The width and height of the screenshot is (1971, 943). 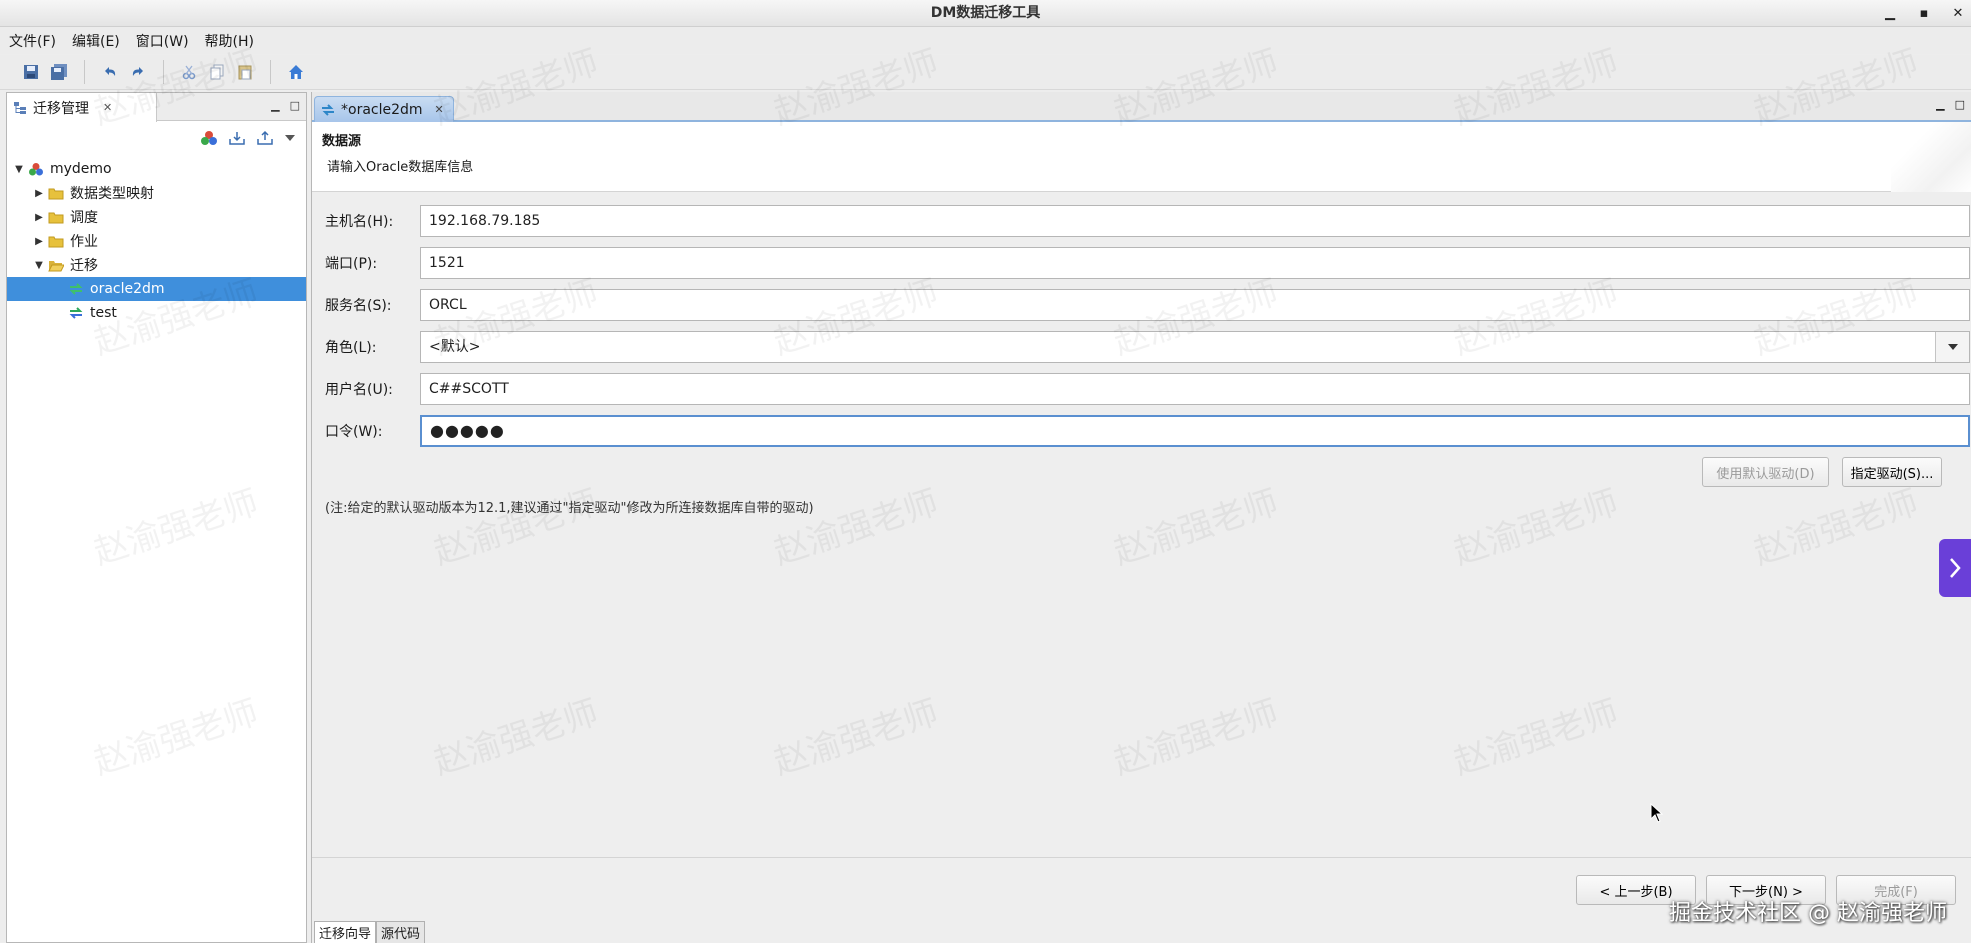 I want to click on view-menu-icon, so click(x=290, y=138).